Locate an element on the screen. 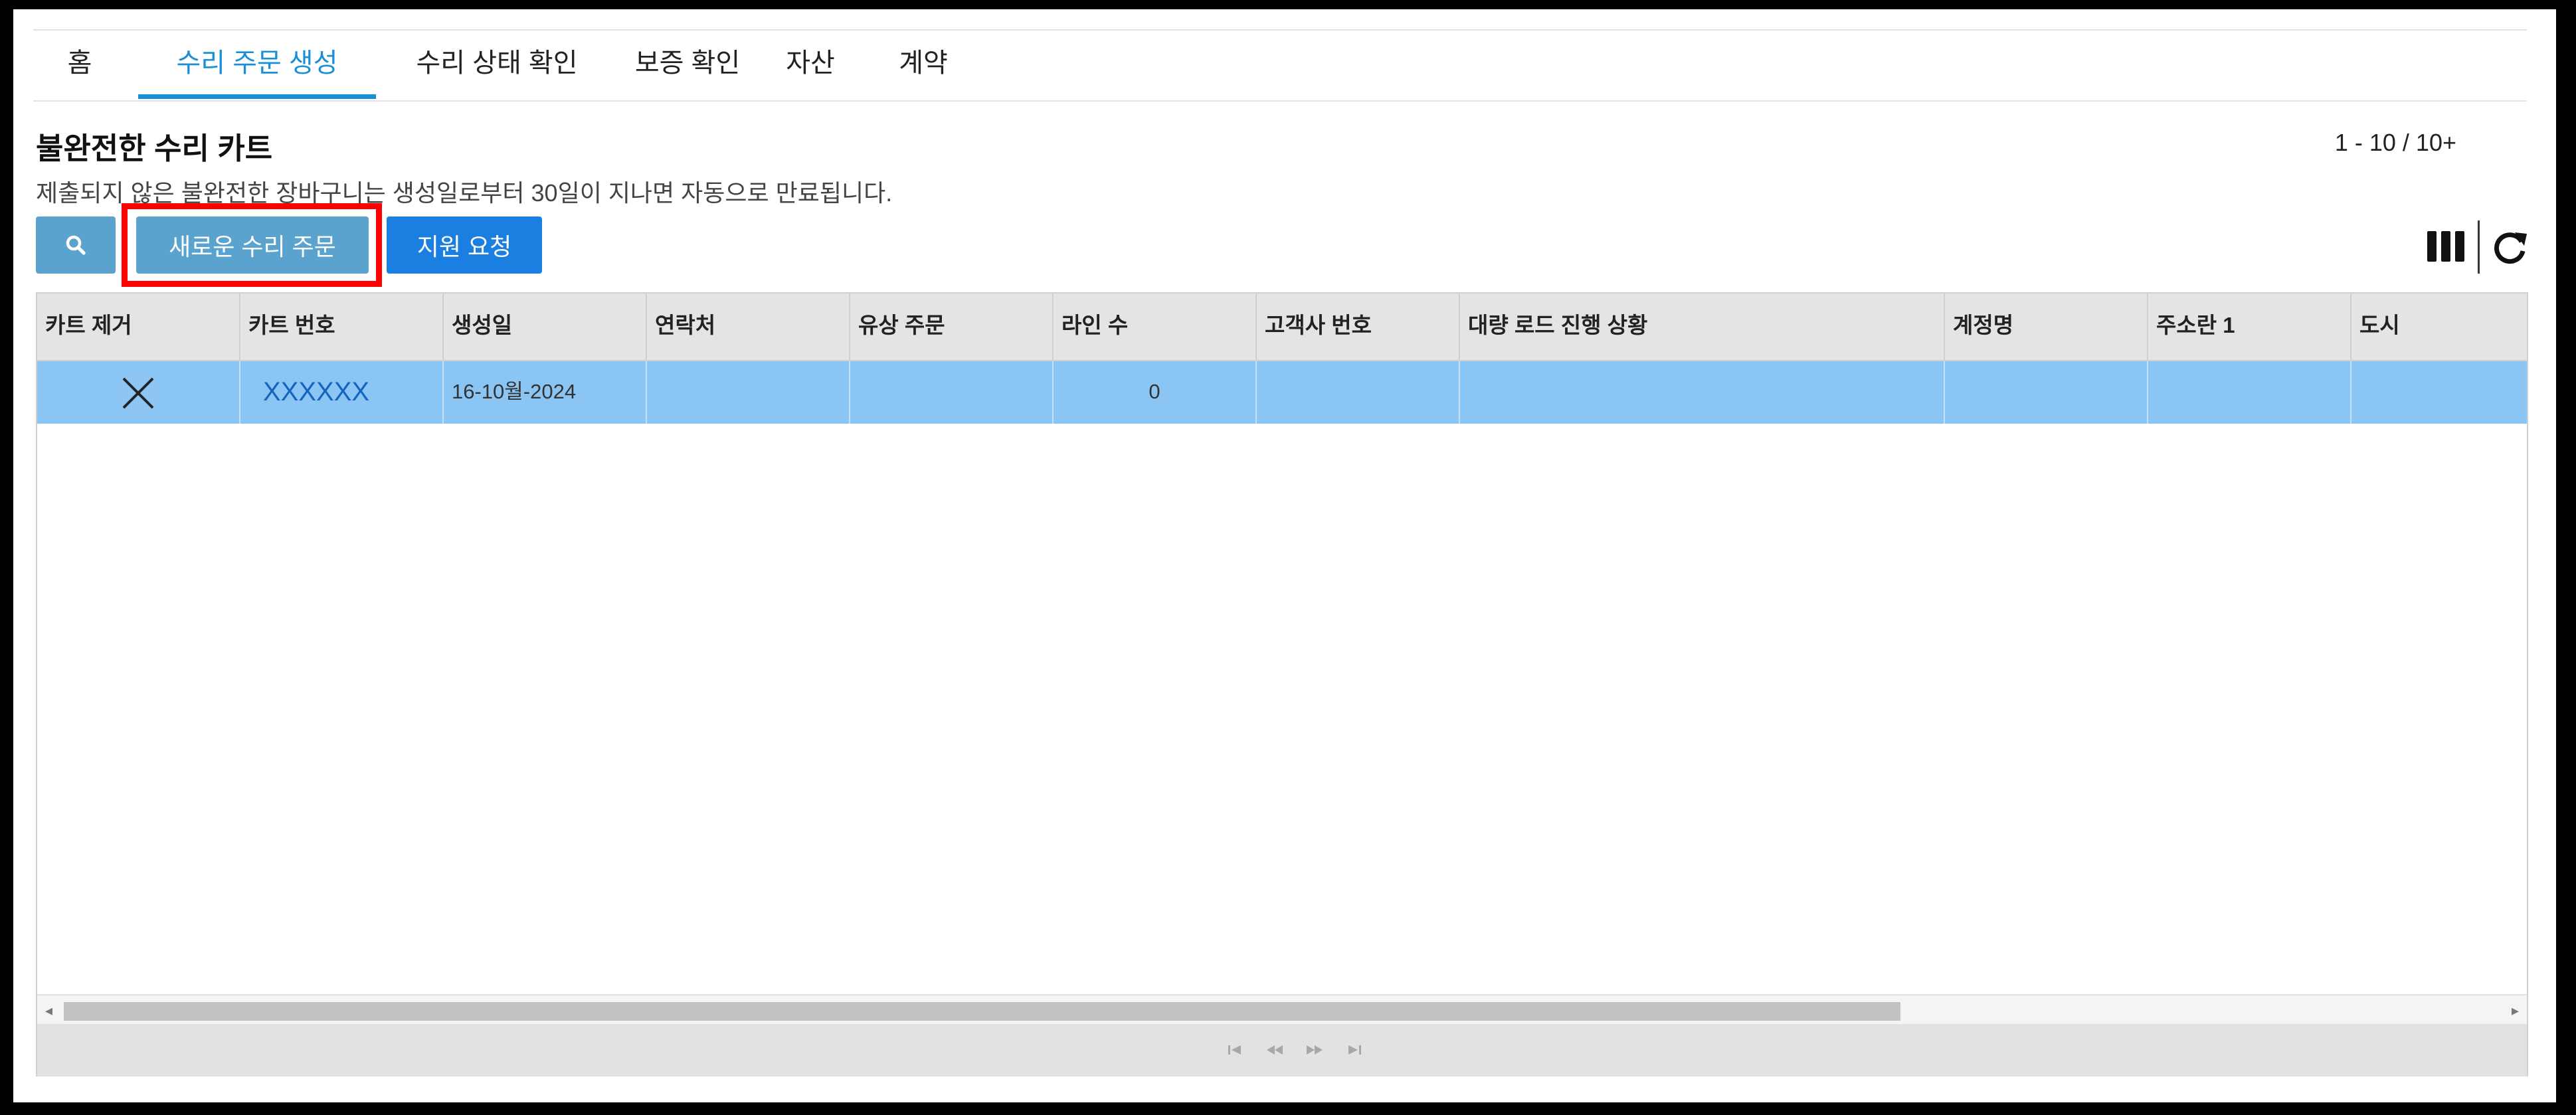 This screenshot has width=2576, height=1115. columns-icon is located at coordinates (2446, 246).